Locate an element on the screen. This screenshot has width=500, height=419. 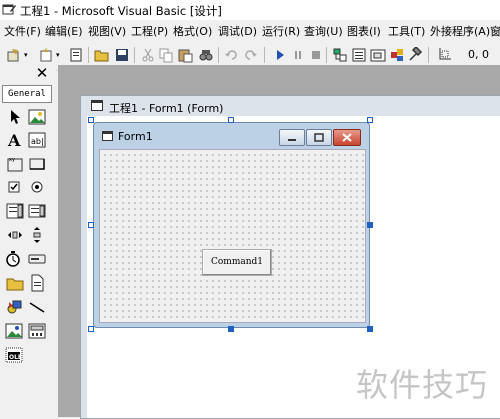
svg-text: A is located at coordinates (14, 140).